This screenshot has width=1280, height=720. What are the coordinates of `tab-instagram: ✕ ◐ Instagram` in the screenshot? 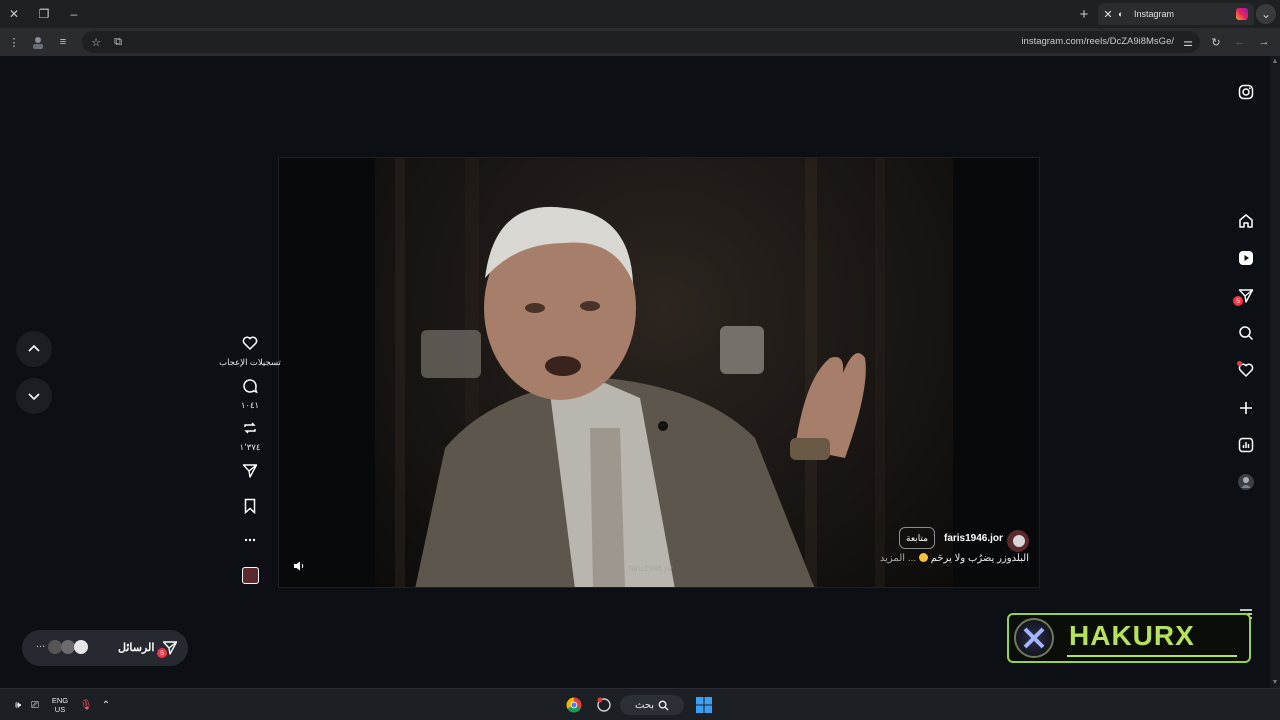 It's located at (1176, 14).